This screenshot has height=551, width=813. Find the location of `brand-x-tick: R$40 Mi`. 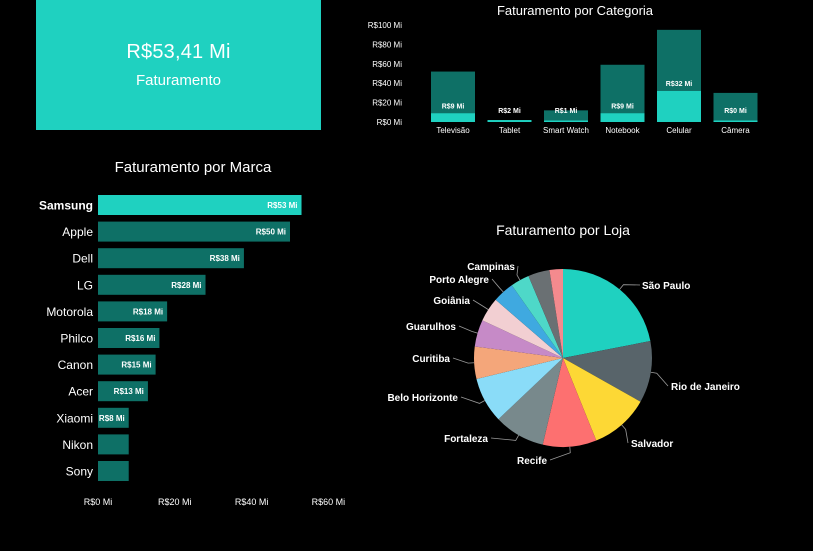

brand-x-tick: R$40 Mi is located at coordinates (252, 502).